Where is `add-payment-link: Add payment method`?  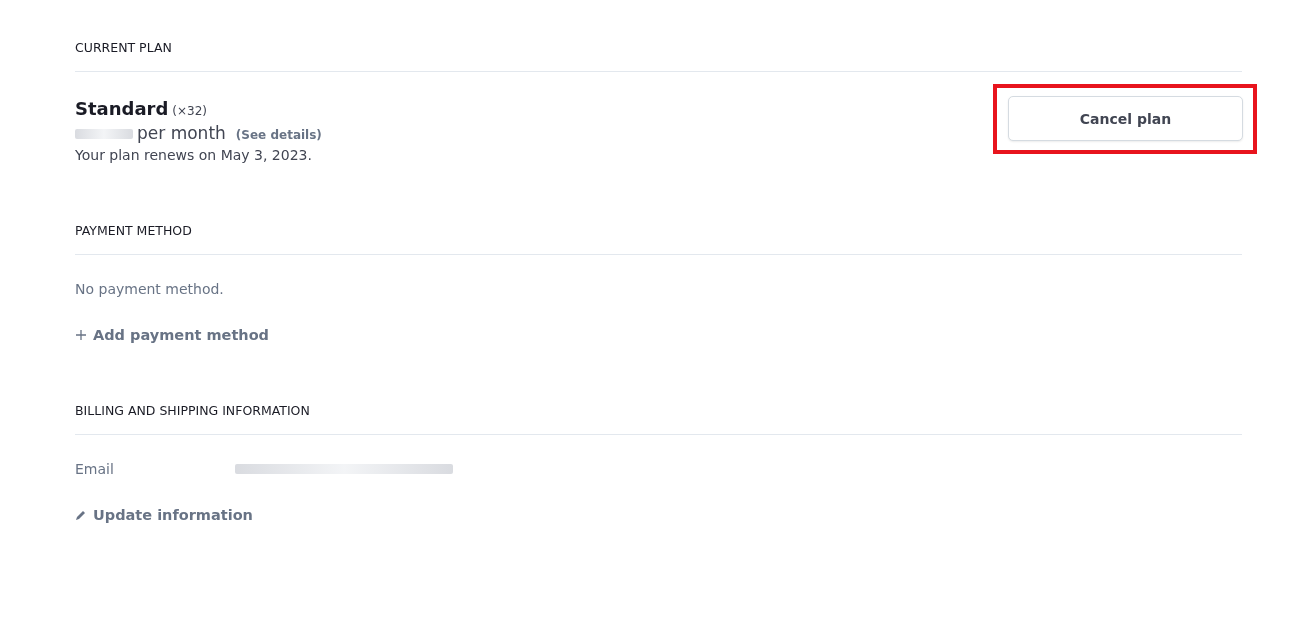 add-payment-link: Add payment method is located at coordinates (658, 335).